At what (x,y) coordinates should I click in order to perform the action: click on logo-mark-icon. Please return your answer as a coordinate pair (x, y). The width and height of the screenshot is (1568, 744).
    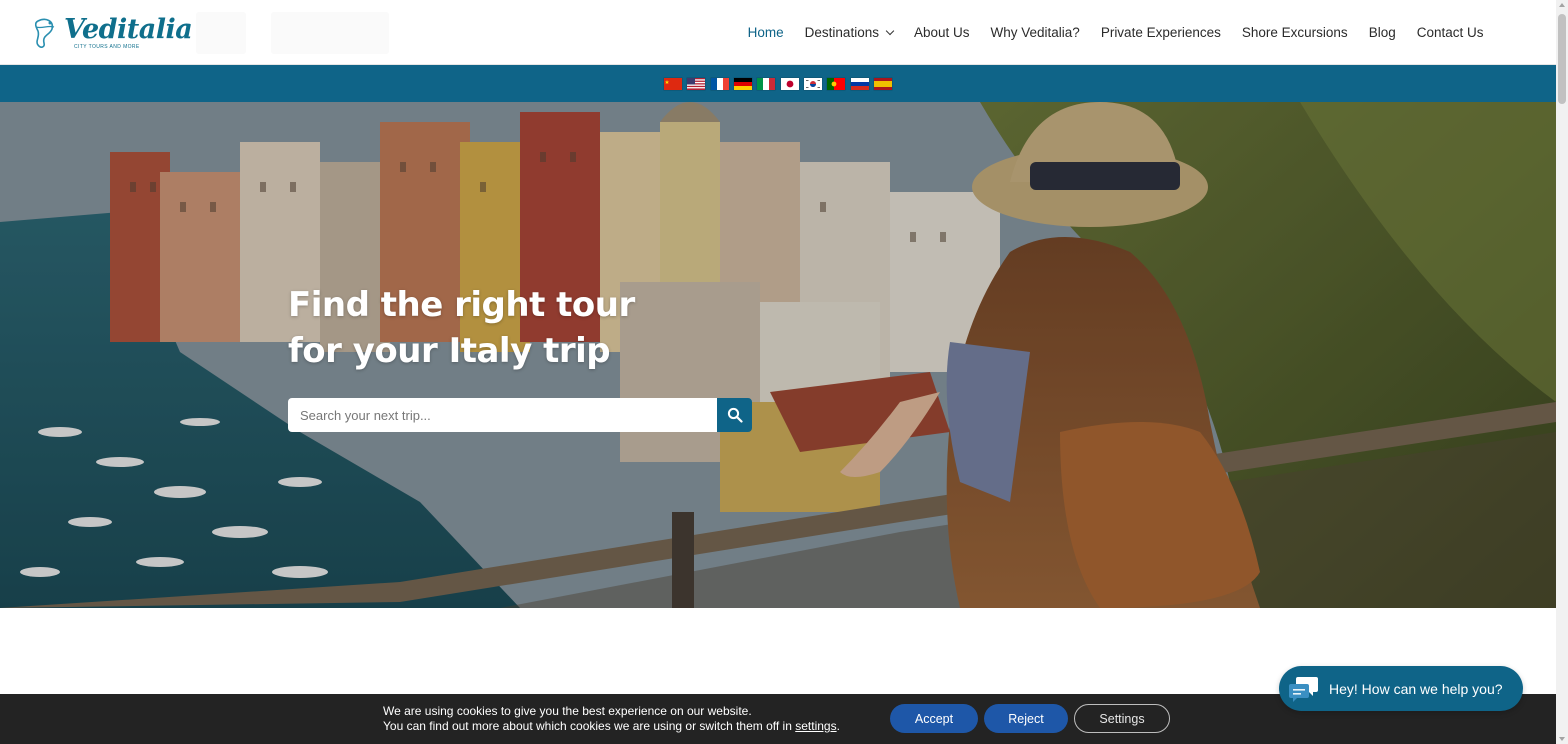
    Looking at the image, I should click on (47, 33).